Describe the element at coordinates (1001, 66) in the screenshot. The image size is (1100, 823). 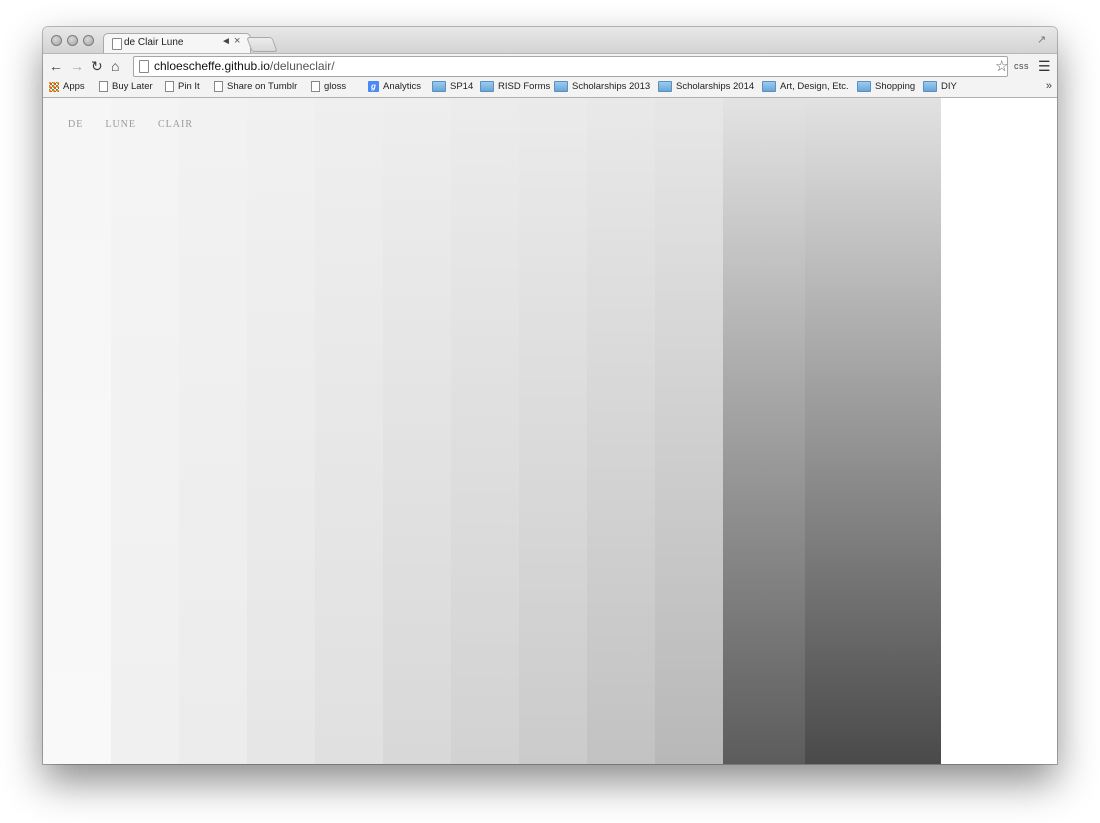
I see `bookmark-star-icon: ☆` at that location.